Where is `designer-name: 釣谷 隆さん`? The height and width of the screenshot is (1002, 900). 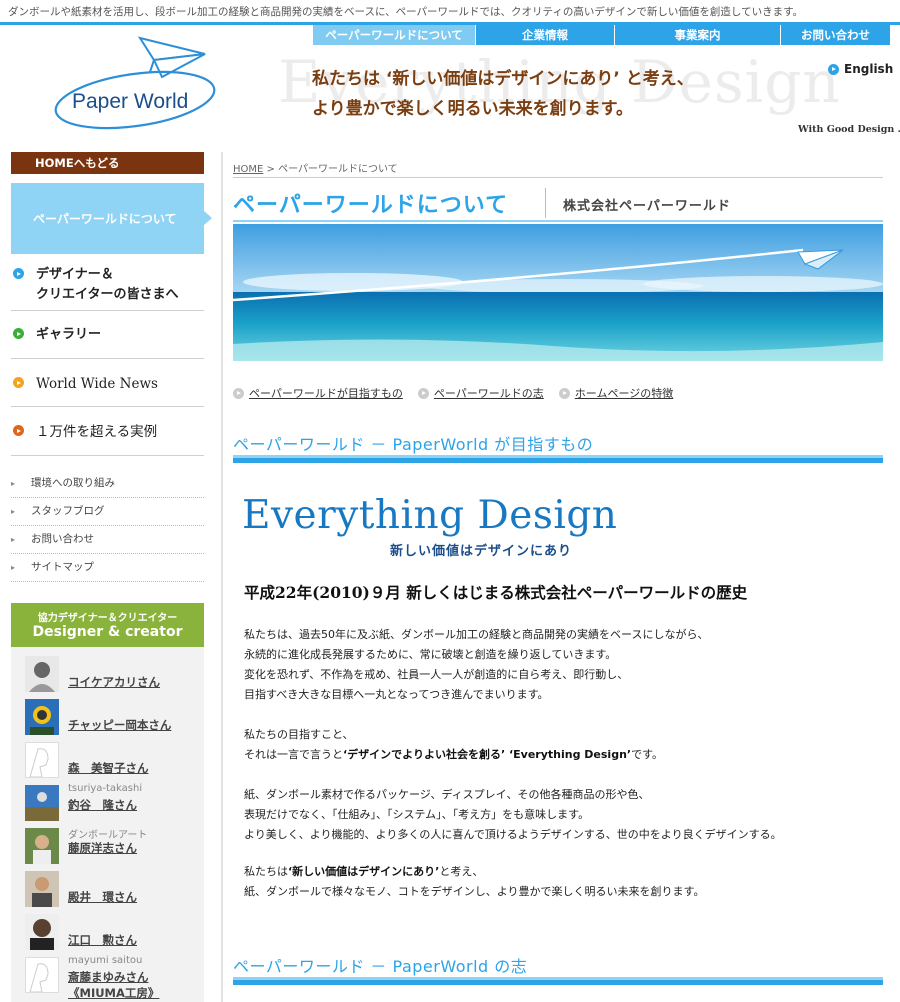
designer-name: 釣谷 隆さん is located at coordinates (102, 805).